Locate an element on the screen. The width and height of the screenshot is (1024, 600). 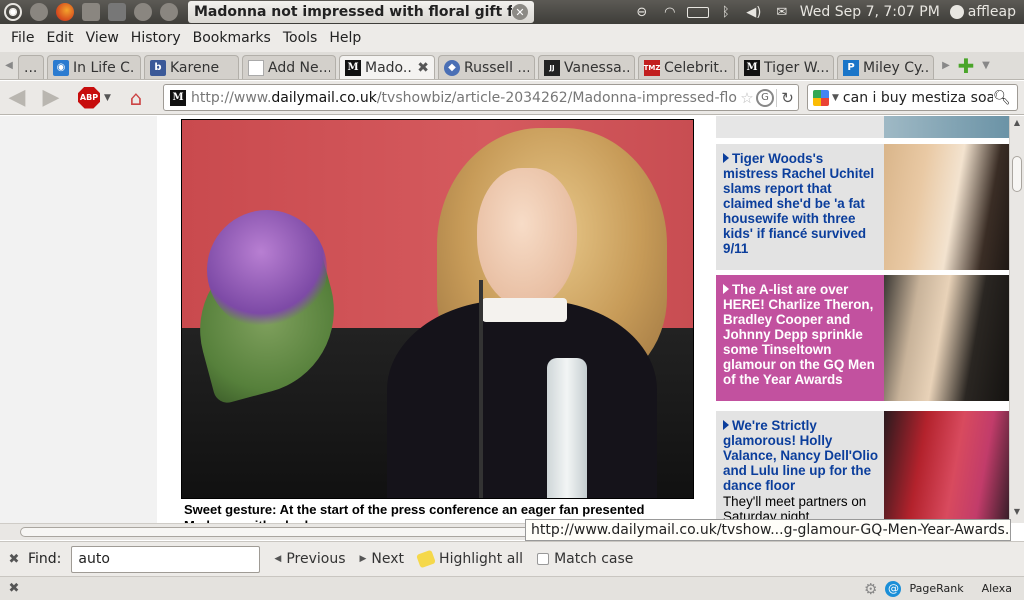
alexa-label: Alexa is located at coordinates (997, 588).